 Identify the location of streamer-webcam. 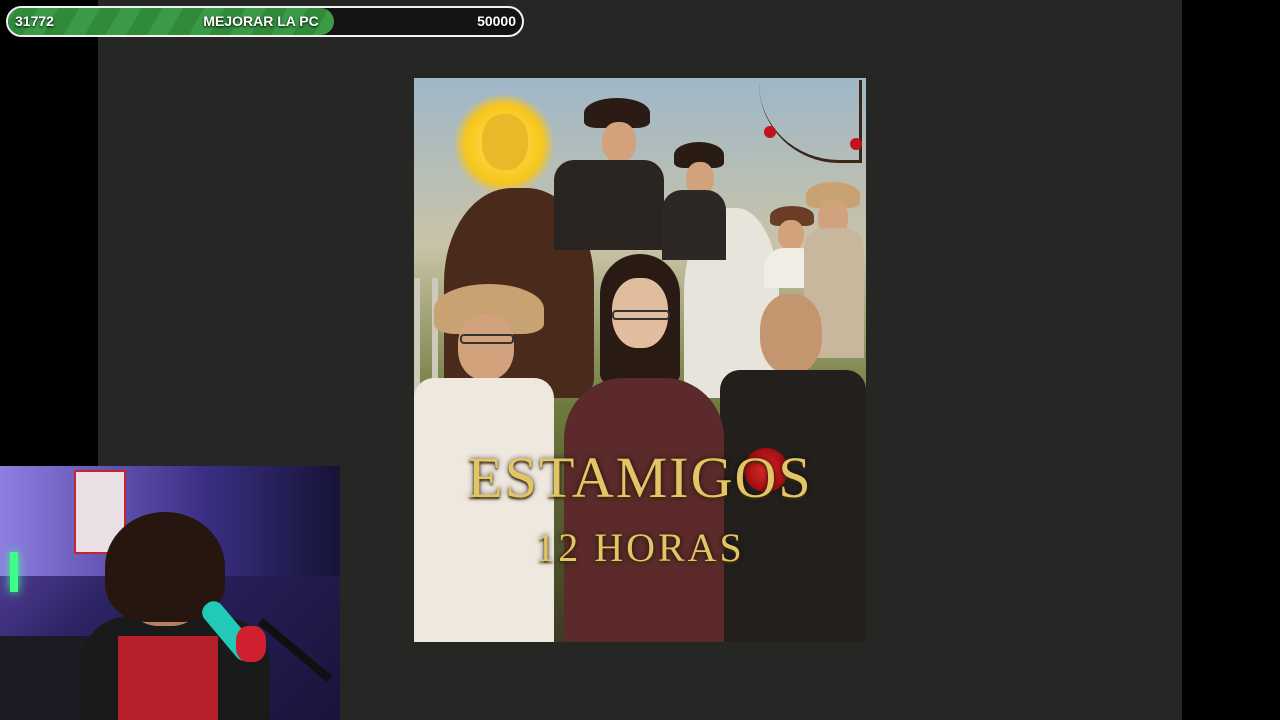
(170, 593).